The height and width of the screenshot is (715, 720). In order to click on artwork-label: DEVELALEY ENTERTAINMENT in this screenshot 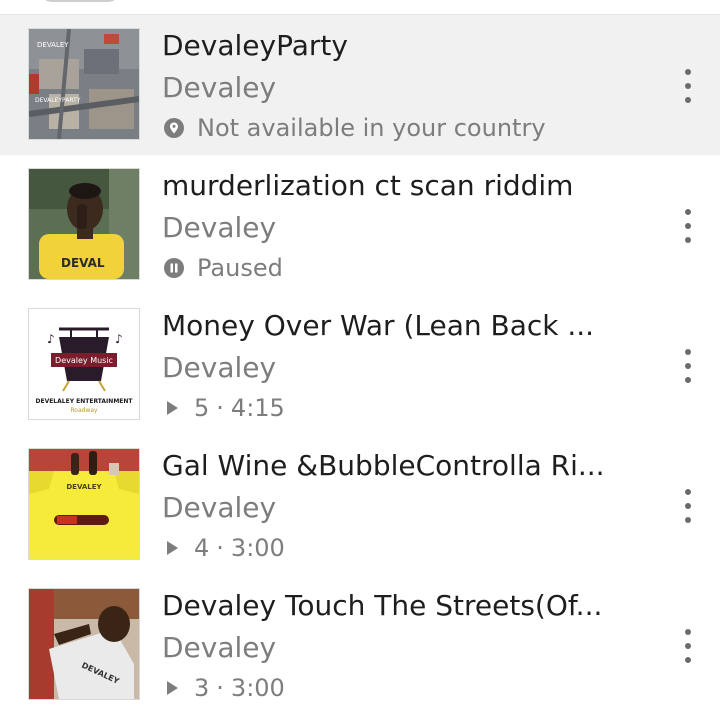, I will do `click(84, 401)`.